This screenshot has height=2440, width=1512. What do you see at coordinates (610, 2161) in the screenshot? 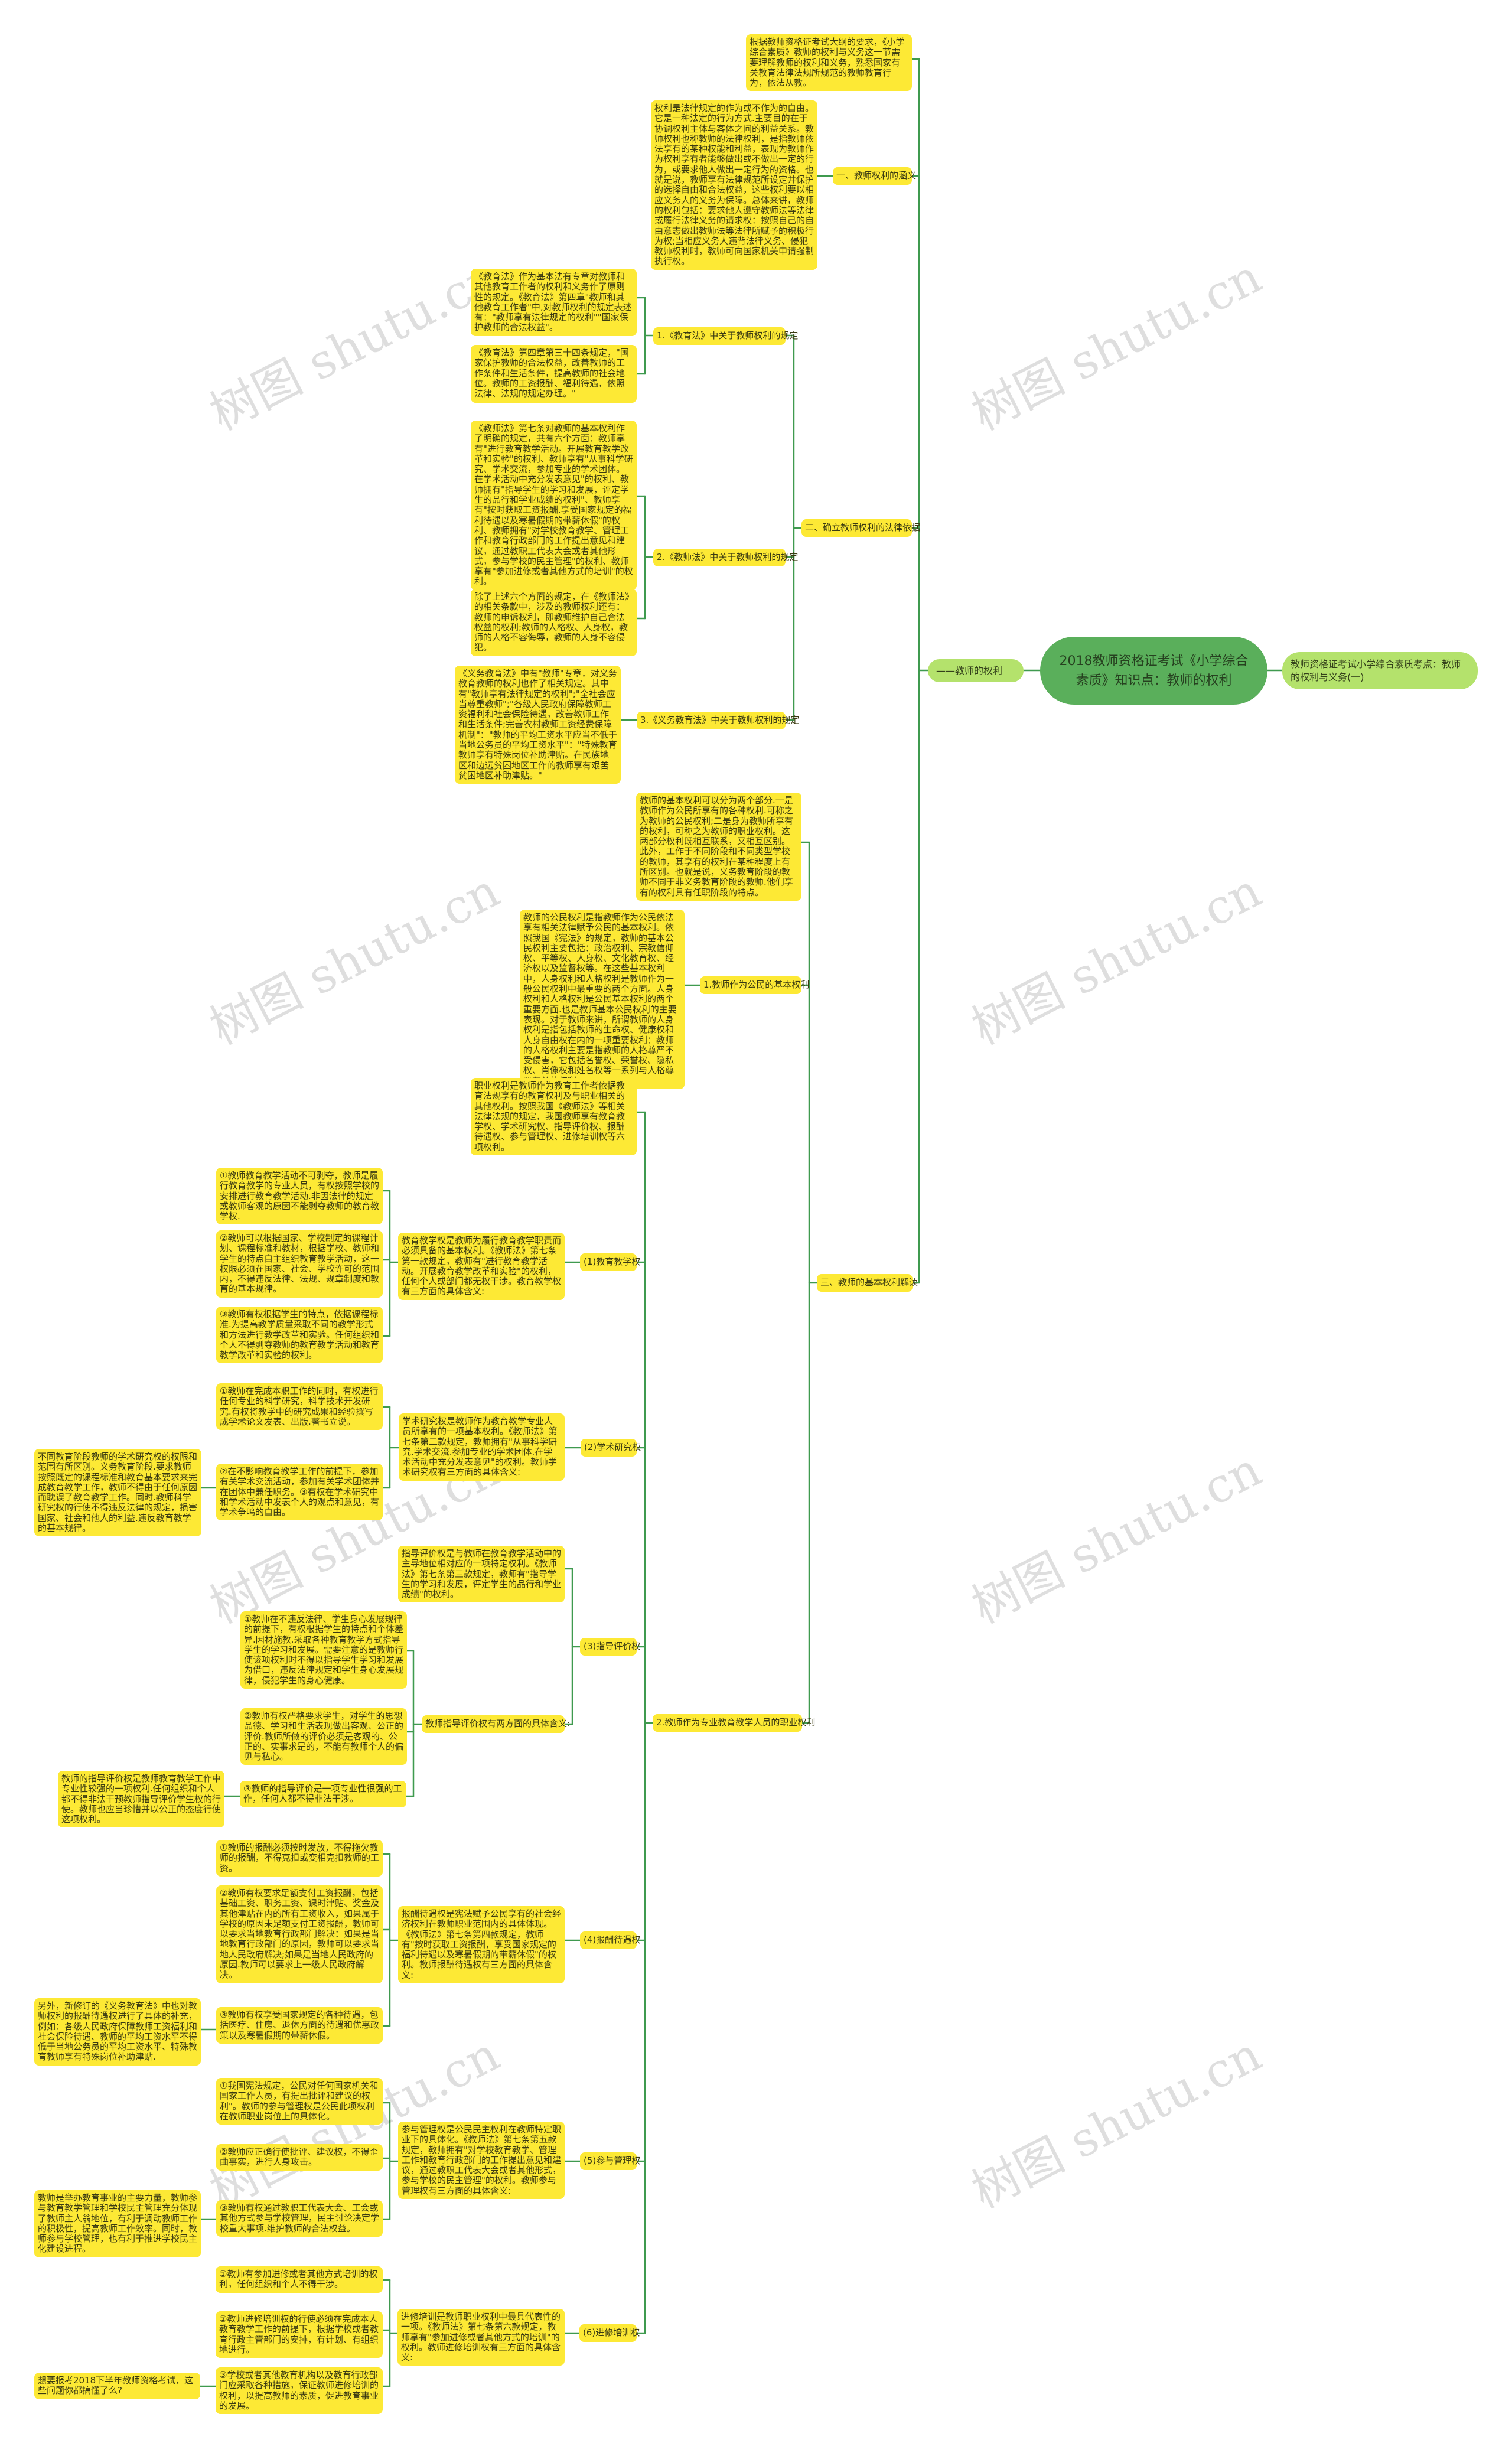
I see `right-5-label: (5)参与管理权` at bounding box center [610, 2161].